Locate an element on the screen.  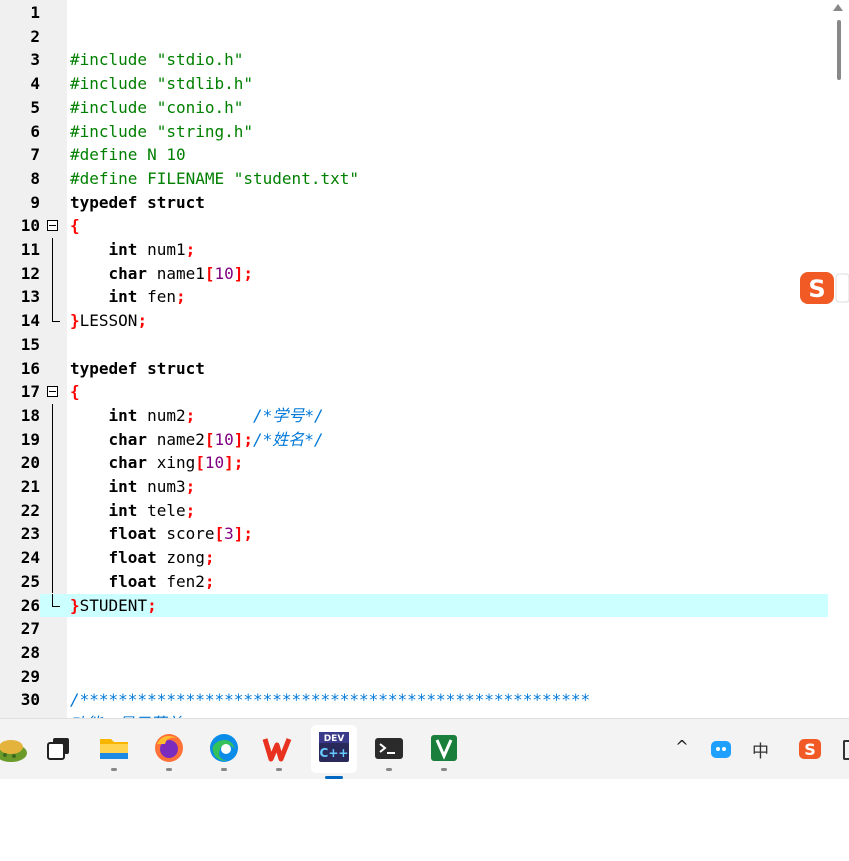
code-line: 19 char name2[10];/*姓名*/ is located at coordinates (414, 439).